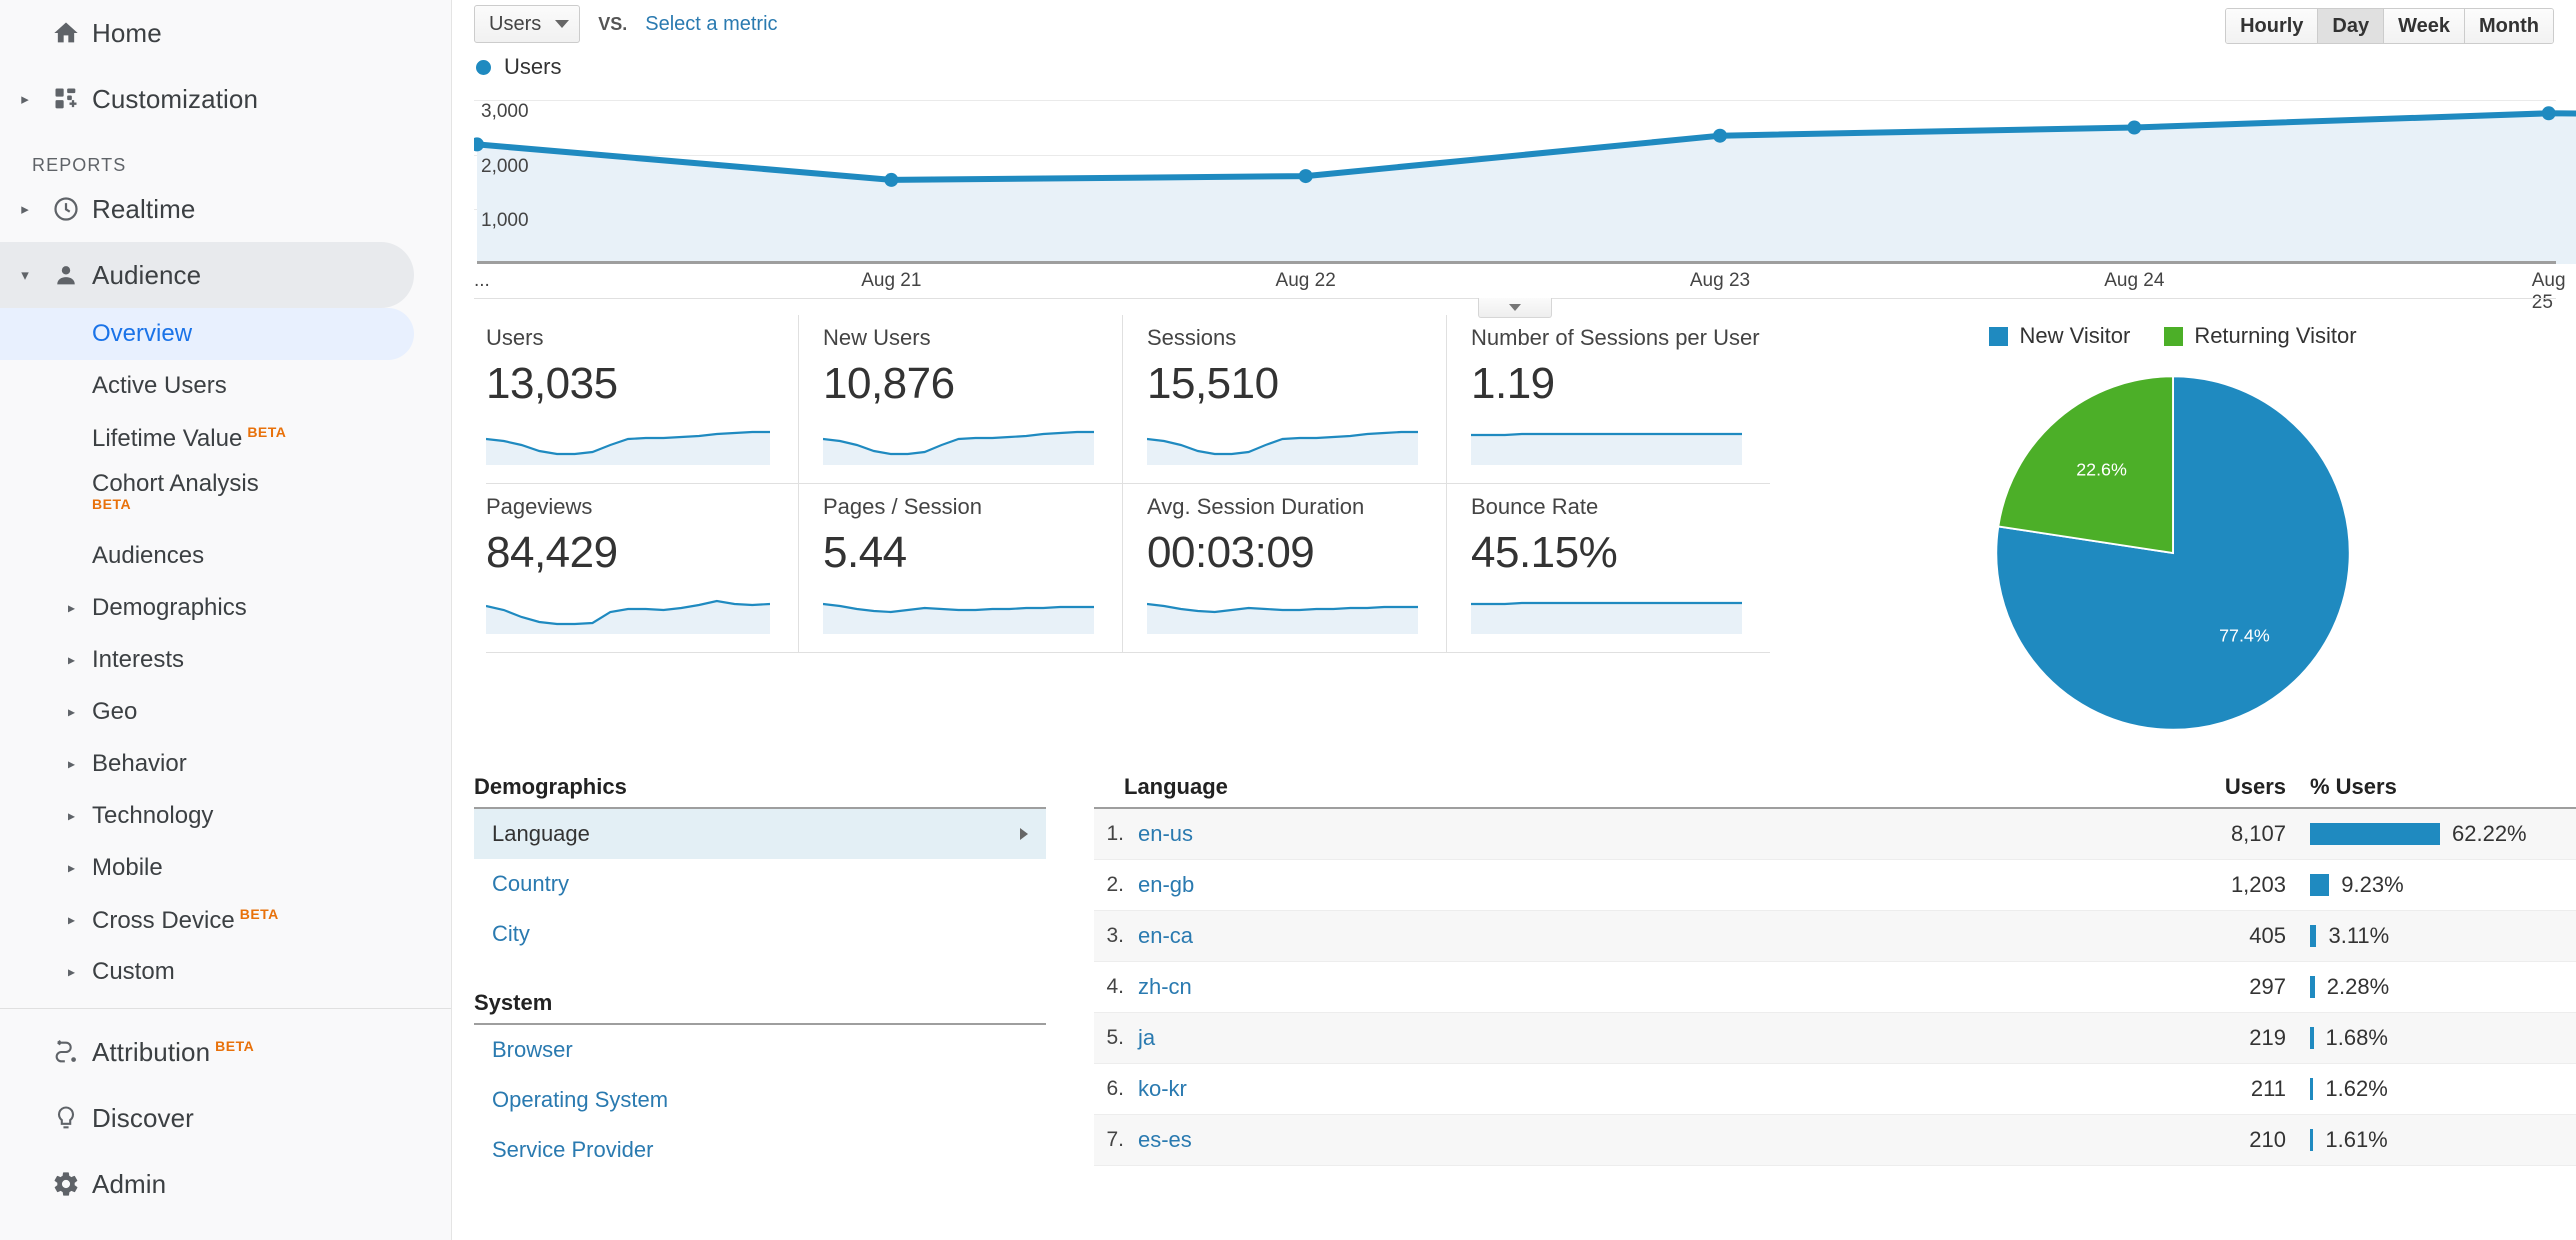 The height and width of the screenshot is (1240, 2576). What do you see at coordinates (147, 274) in the screenshot?
I see `sidebar-item-label: Audience` at bounding box center [147, 274].